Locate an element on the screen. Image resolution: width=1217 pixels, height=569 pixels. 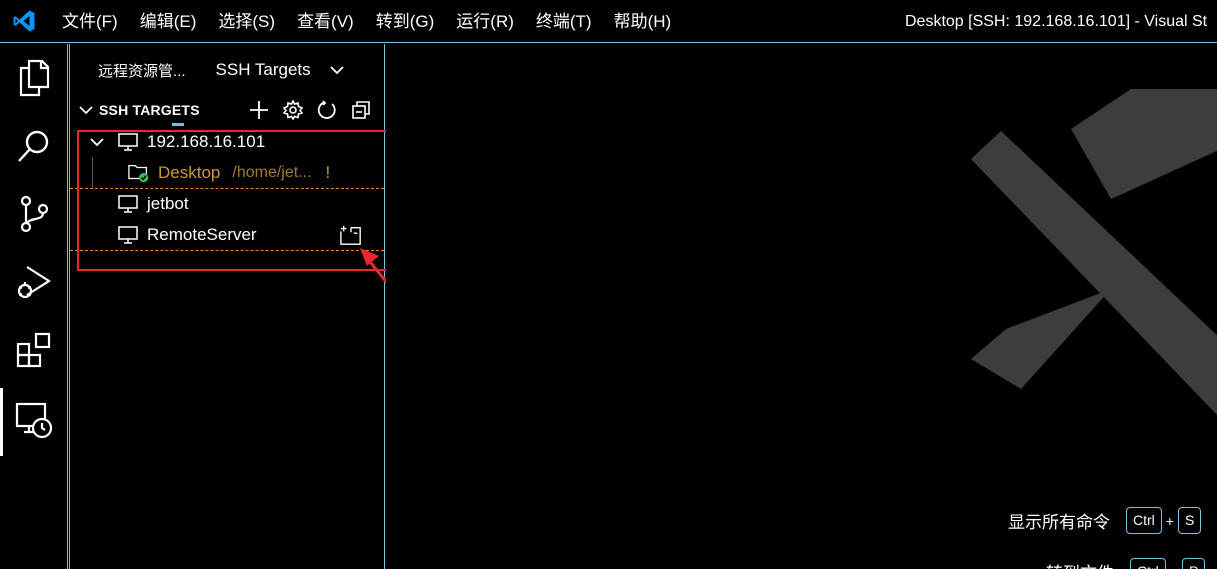
sidebar-header: 远程资源管... SSH Targets is located at coordinates (227, 70).